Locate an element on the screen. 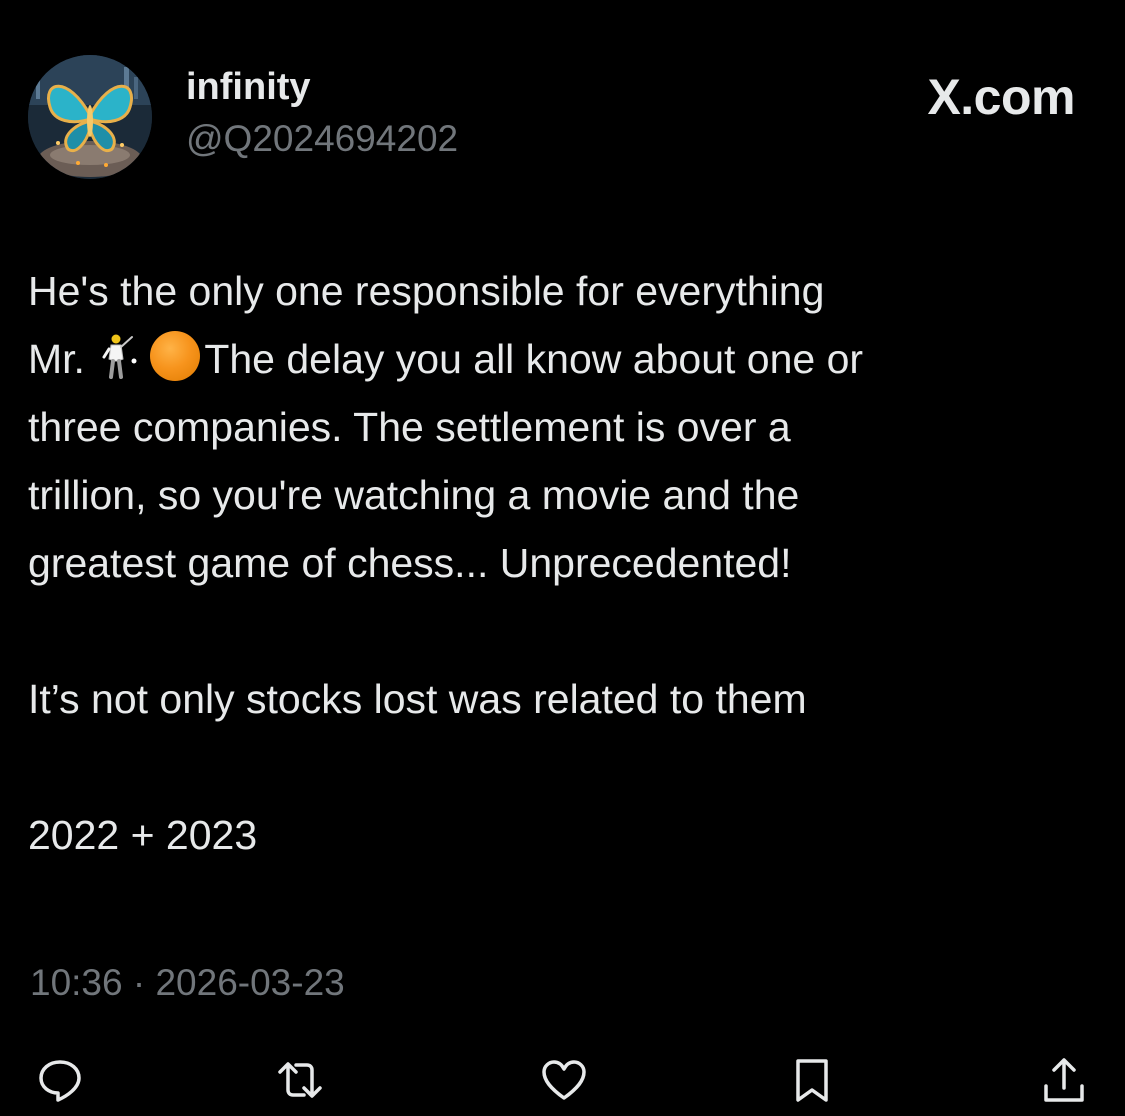 The image size is (1125, 1116). tweet-line: Mr. The delay you all know about one or is located at coordinates (558, 359).